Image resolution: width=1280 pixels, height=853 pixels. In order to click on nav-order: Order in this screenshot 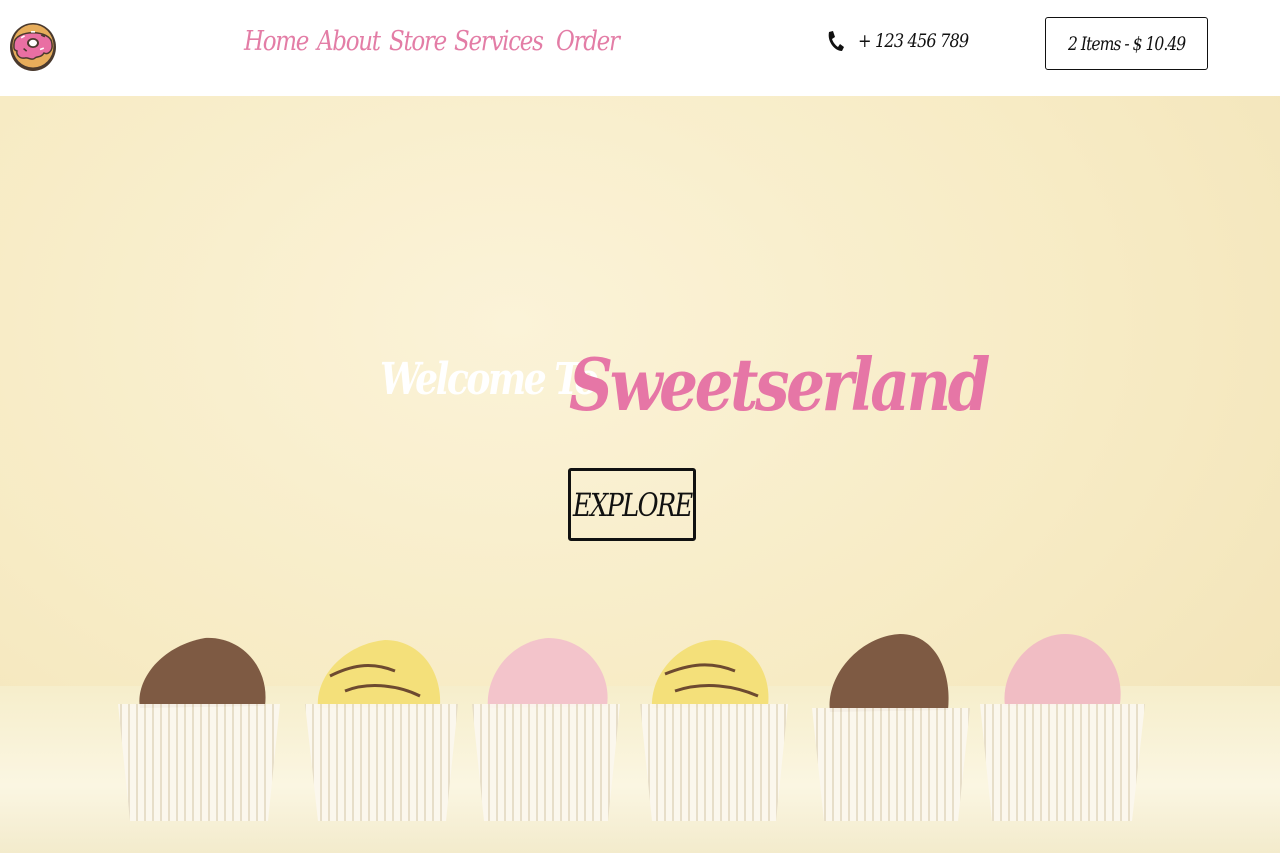, I will do `click(588, 41)`.